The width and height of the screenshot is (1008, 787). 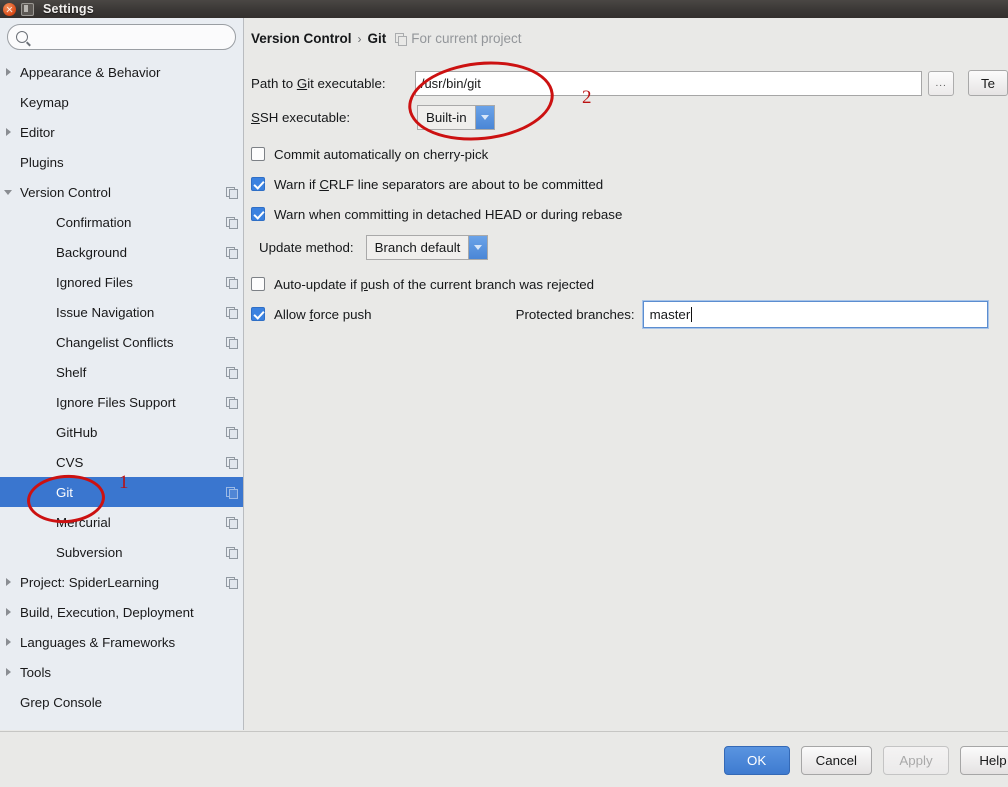 What do you see at coordinates (121, 342) in the screenshot?
I see `sidebar-item-changelist-conflicts: Changelist Conflicts` at bounding box center [121, 342].